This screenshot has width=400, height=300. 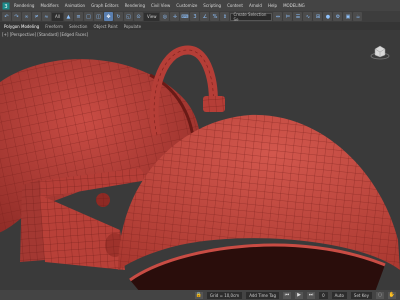 I want to click on viewcube, so click(x=380, y=54).